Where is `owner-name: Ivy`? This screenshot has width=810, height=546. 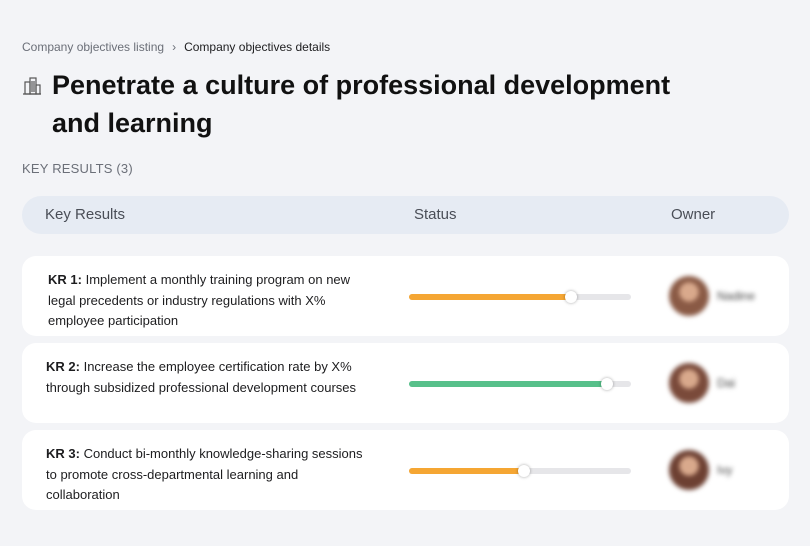
owner-name: Ivy is located at coordinates (725, 470).